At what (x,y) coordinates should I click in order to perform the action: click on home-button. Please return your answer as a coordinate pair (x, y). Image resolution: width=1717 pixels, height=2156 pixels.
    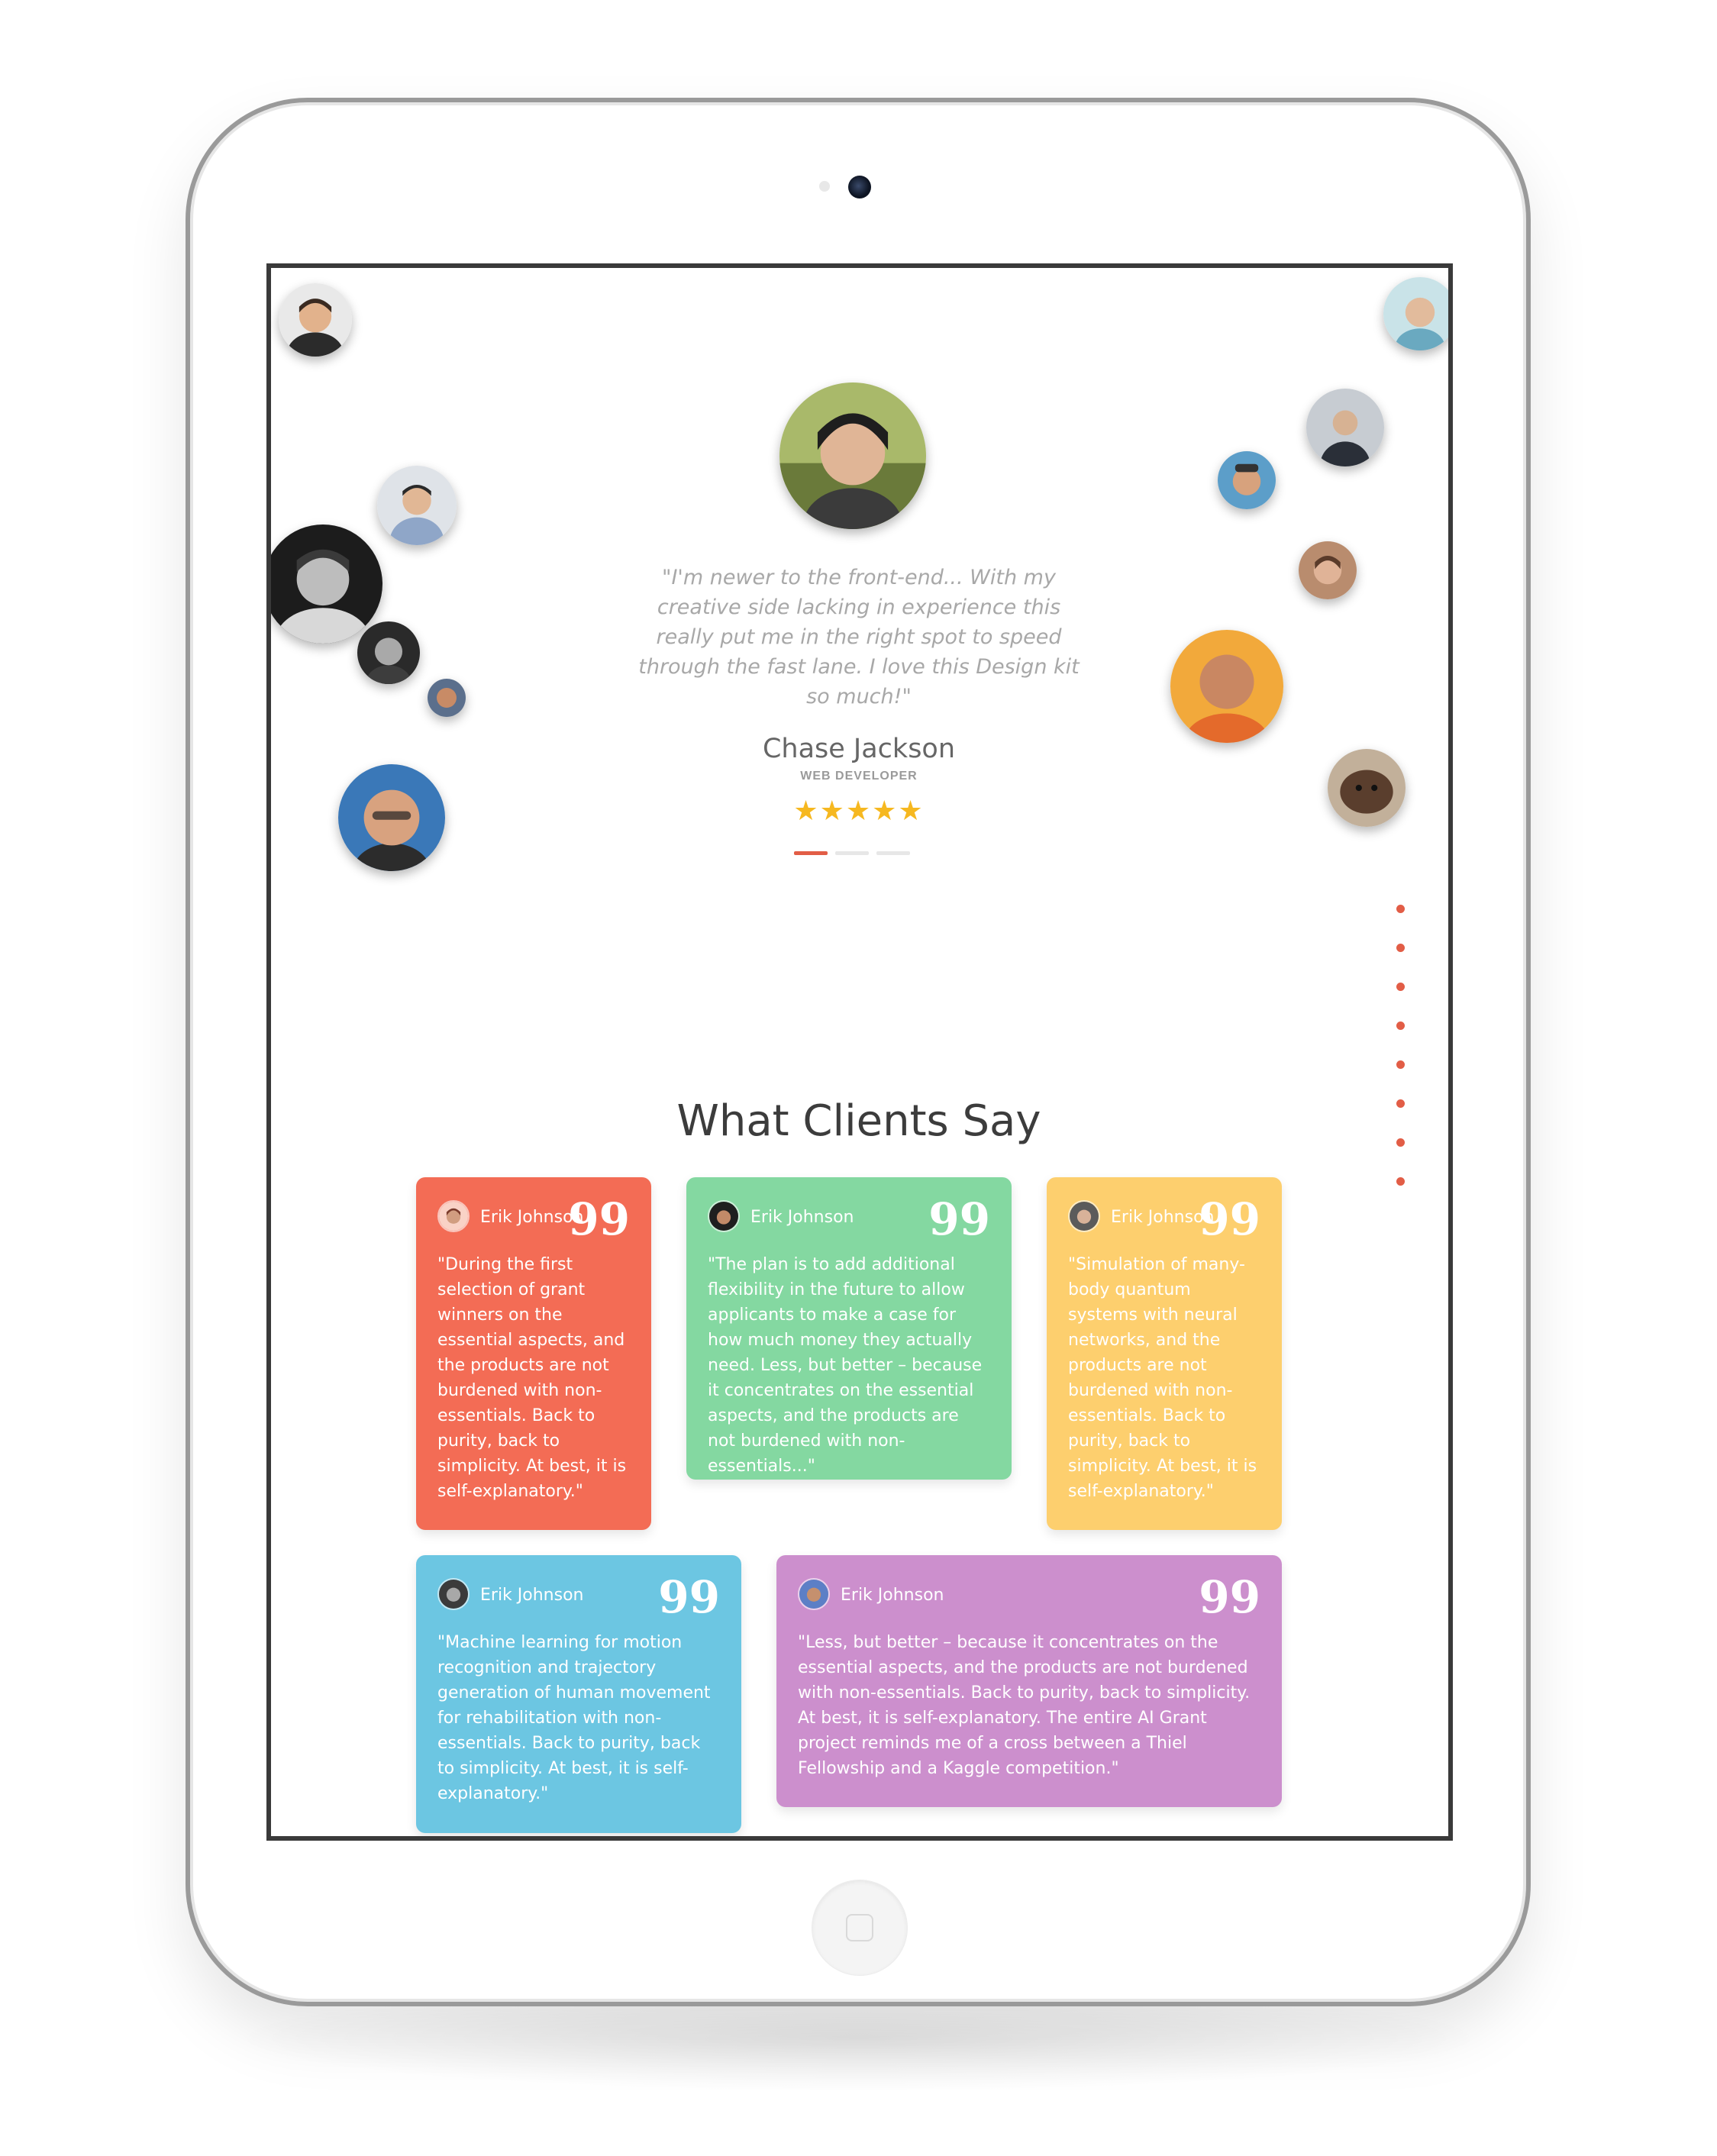
    Looking at the image, I should click on (860, 1928).